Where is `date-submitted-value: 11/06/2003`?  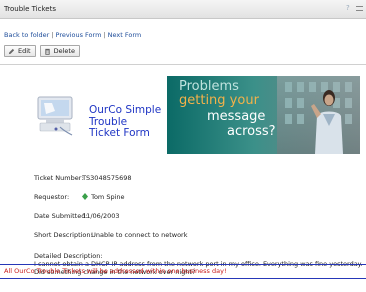
date-submitted-value: 11/06/2003 is located at coordinates (101, 216).